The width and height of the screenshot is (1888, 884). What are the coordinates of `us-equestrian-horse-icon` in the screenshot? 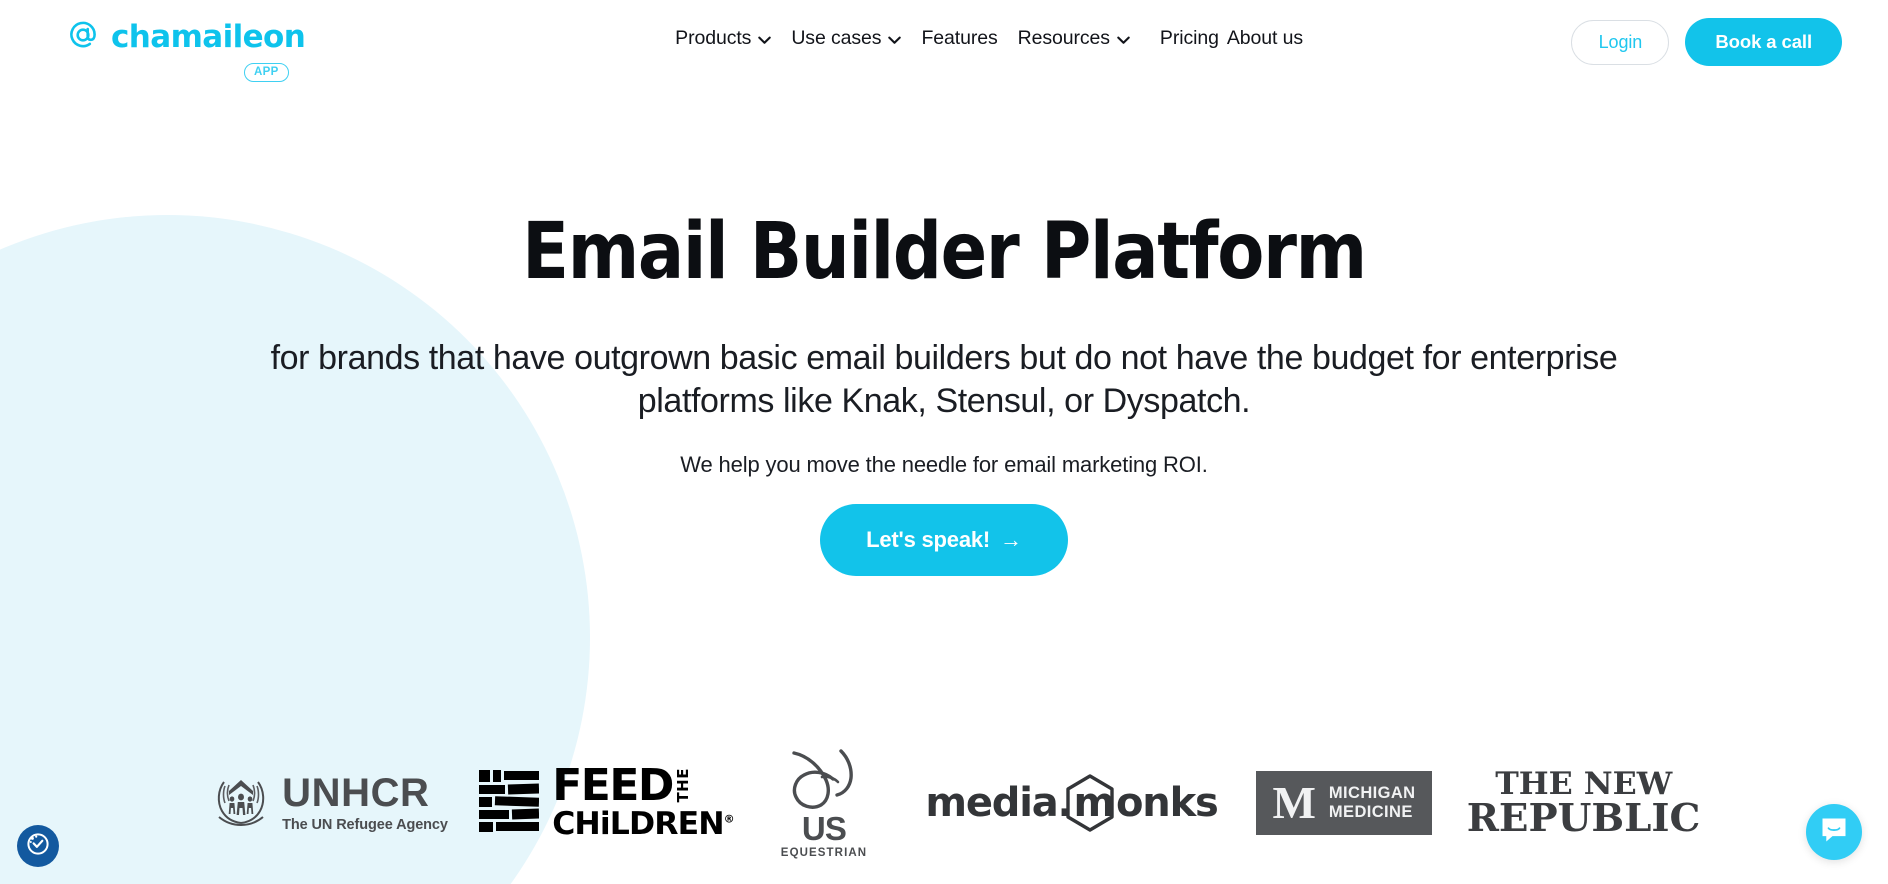 It's located at (824, 780).